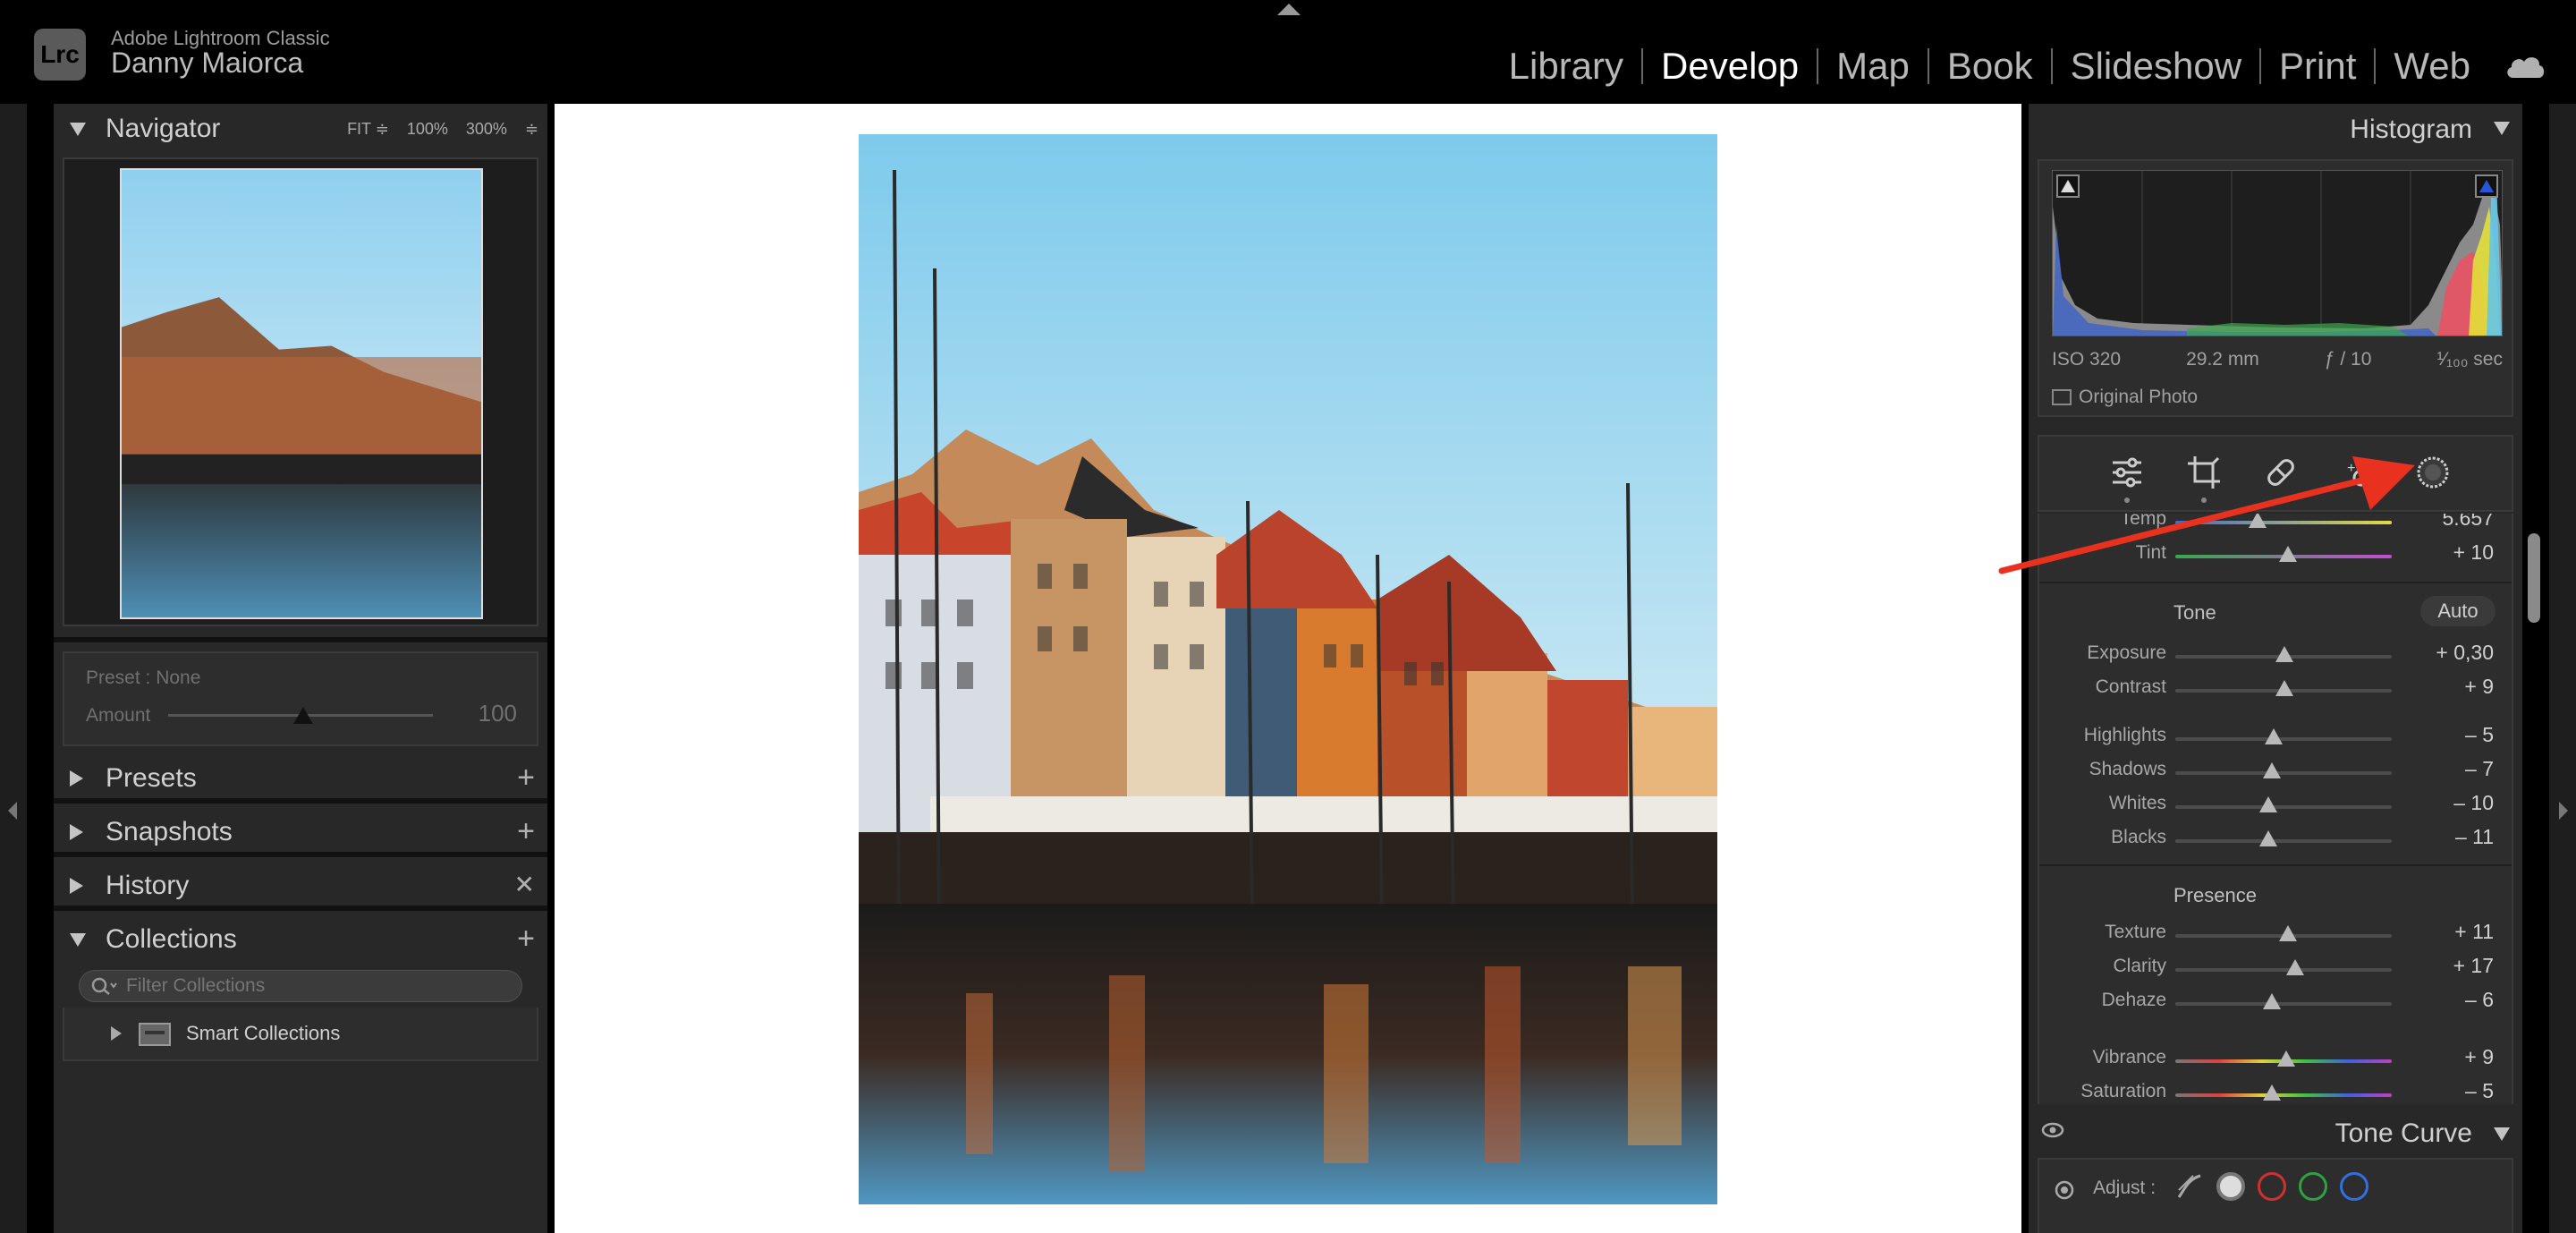  I want to click on clarity-value: + 17, so click(2473, 966).